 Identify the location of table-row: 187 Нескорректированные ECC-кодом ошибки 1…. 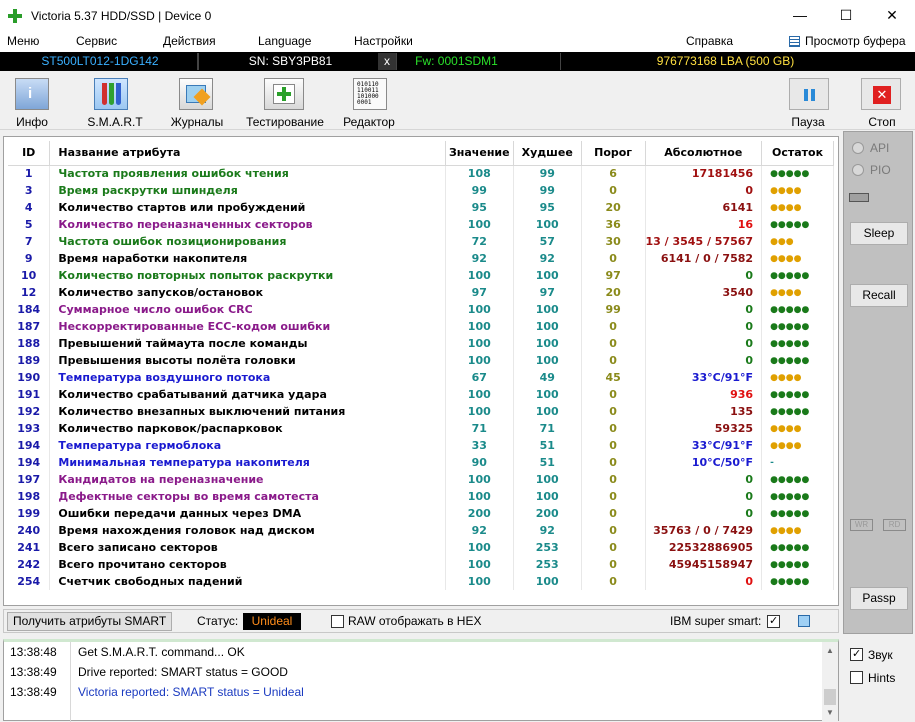
(421, 326).